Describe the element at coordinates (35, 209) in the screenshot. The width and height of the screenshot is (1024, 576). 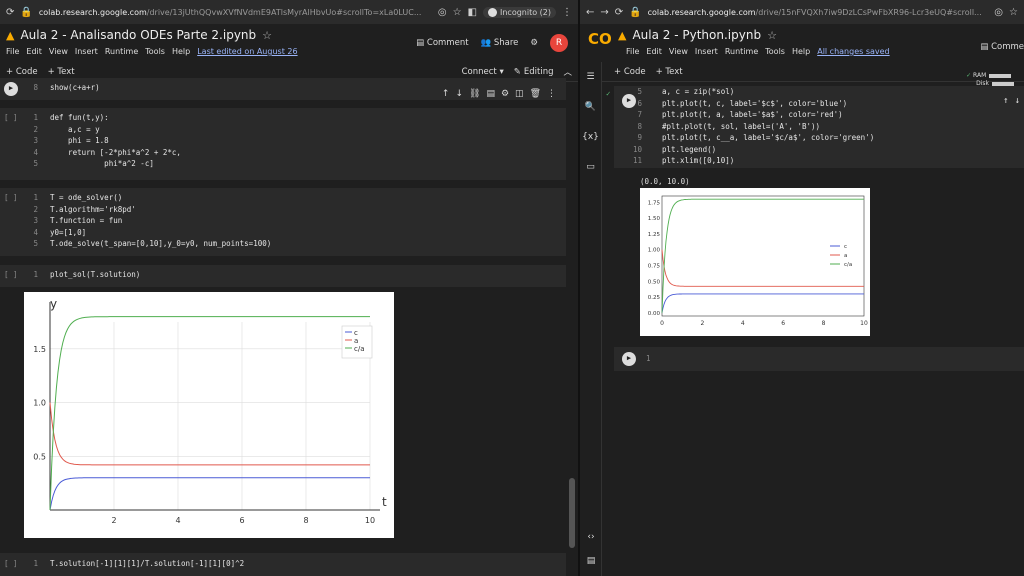
I see `line-number: 2` at that location.